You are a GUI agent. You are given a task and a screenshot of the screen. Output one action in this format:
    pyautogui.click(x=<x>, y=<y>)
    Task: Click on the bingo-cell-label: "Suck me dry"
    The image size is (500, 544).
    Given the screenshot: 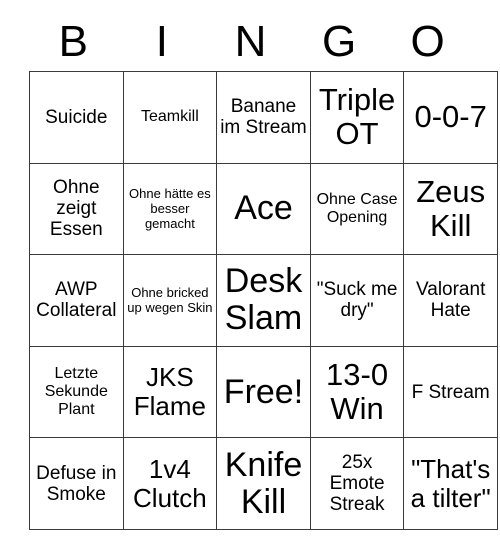 What is the action you would take?
    pyautogui.click(x=357, y=300)
    